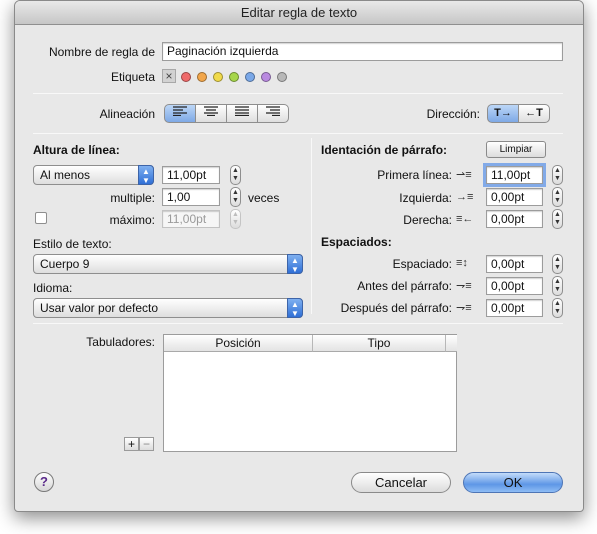 This screenshot has height=534, width=597. Describe the element at coordinates (514, 286) in the screenshot. I see `before-paragraph-field: 0,00pt` at that location.